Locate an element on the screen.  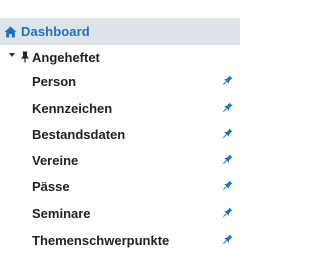
caret-down-icon is located at coordinates (12, 55).